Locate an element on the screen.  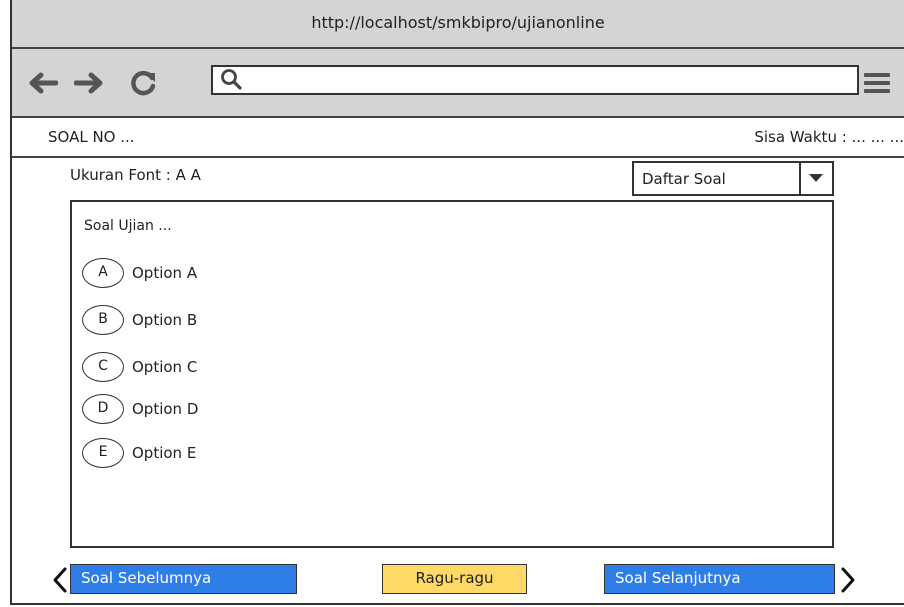
dropdown-button is located at coordinates (815, 178).